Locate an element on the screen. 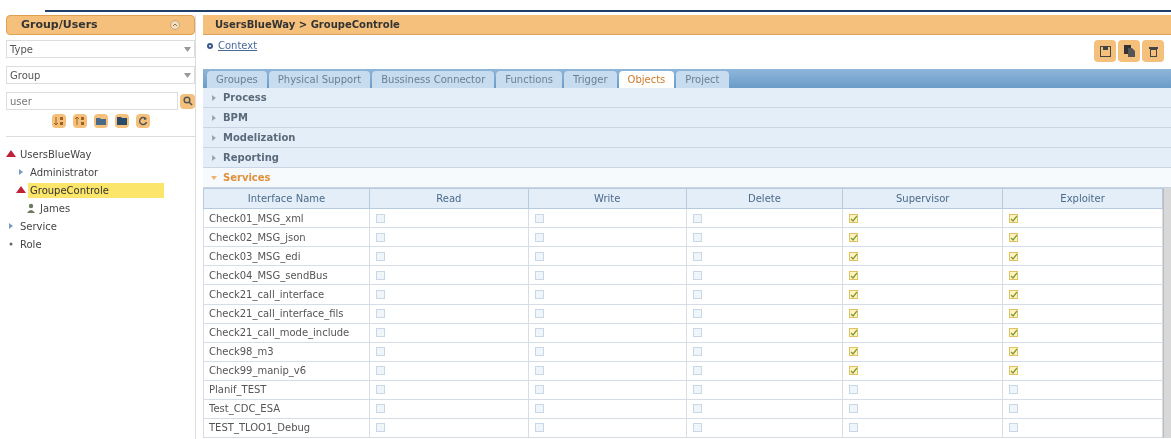 This screenshot has height=439, width=1171. tab: Functions is located at coordinates (529, 79).